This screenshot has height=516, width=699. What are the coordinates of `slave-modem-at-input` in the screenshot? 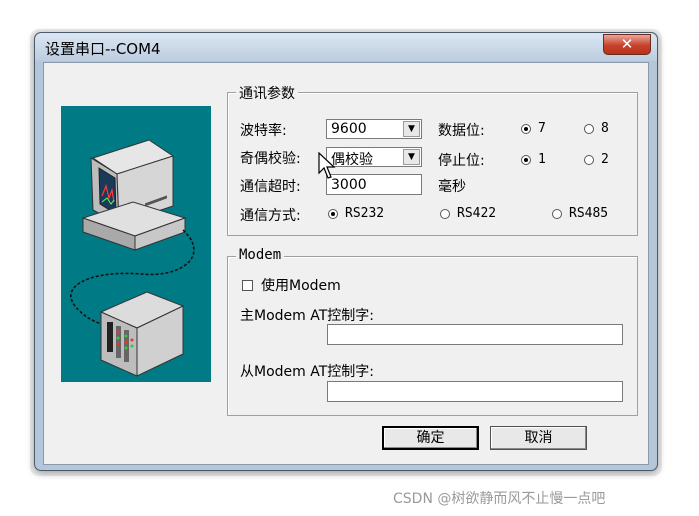 It's located at (475, 391).